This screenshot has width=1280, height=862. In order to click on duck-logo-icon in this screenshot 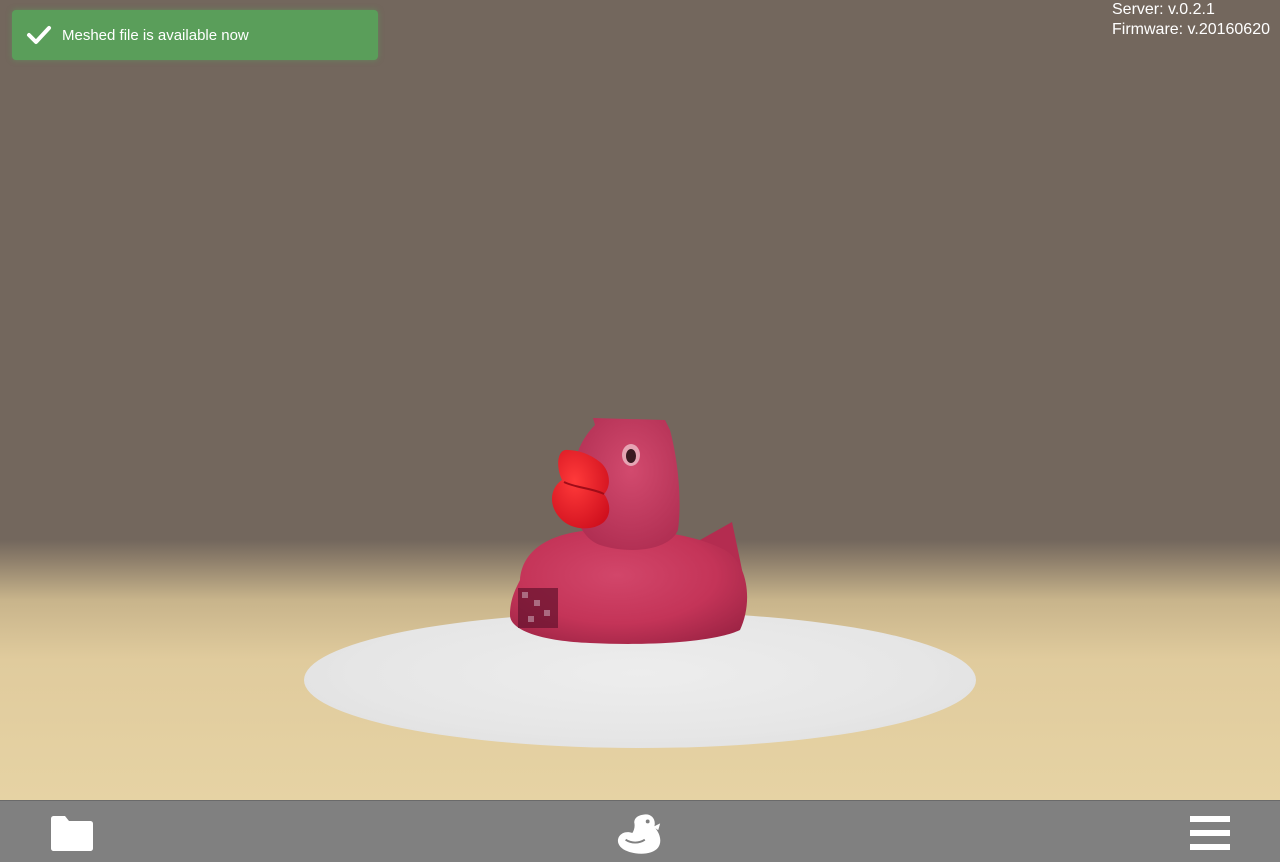, I will do `click(639, 834)`.